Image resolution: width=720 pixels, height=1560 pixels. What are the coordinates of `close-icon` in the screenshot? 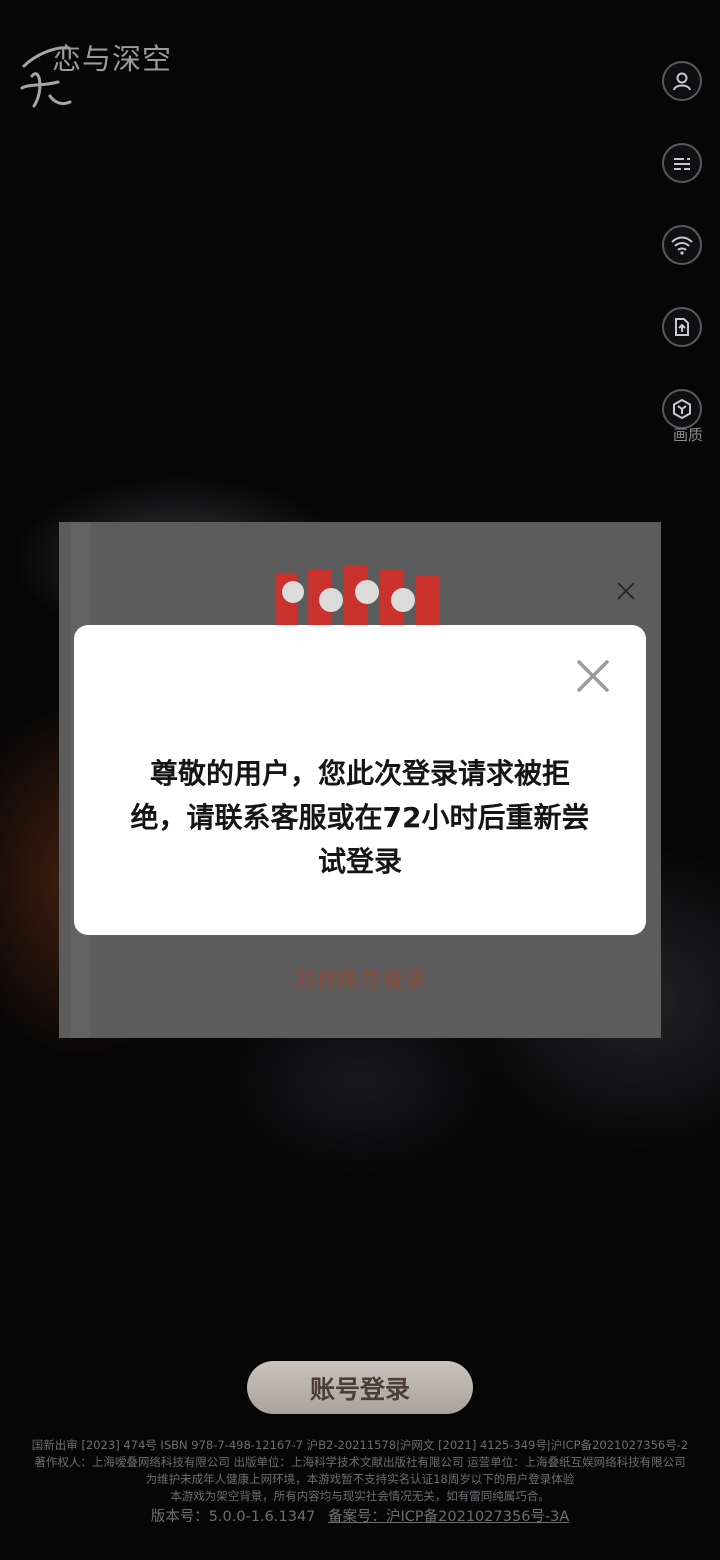 It's located at (593, 676).